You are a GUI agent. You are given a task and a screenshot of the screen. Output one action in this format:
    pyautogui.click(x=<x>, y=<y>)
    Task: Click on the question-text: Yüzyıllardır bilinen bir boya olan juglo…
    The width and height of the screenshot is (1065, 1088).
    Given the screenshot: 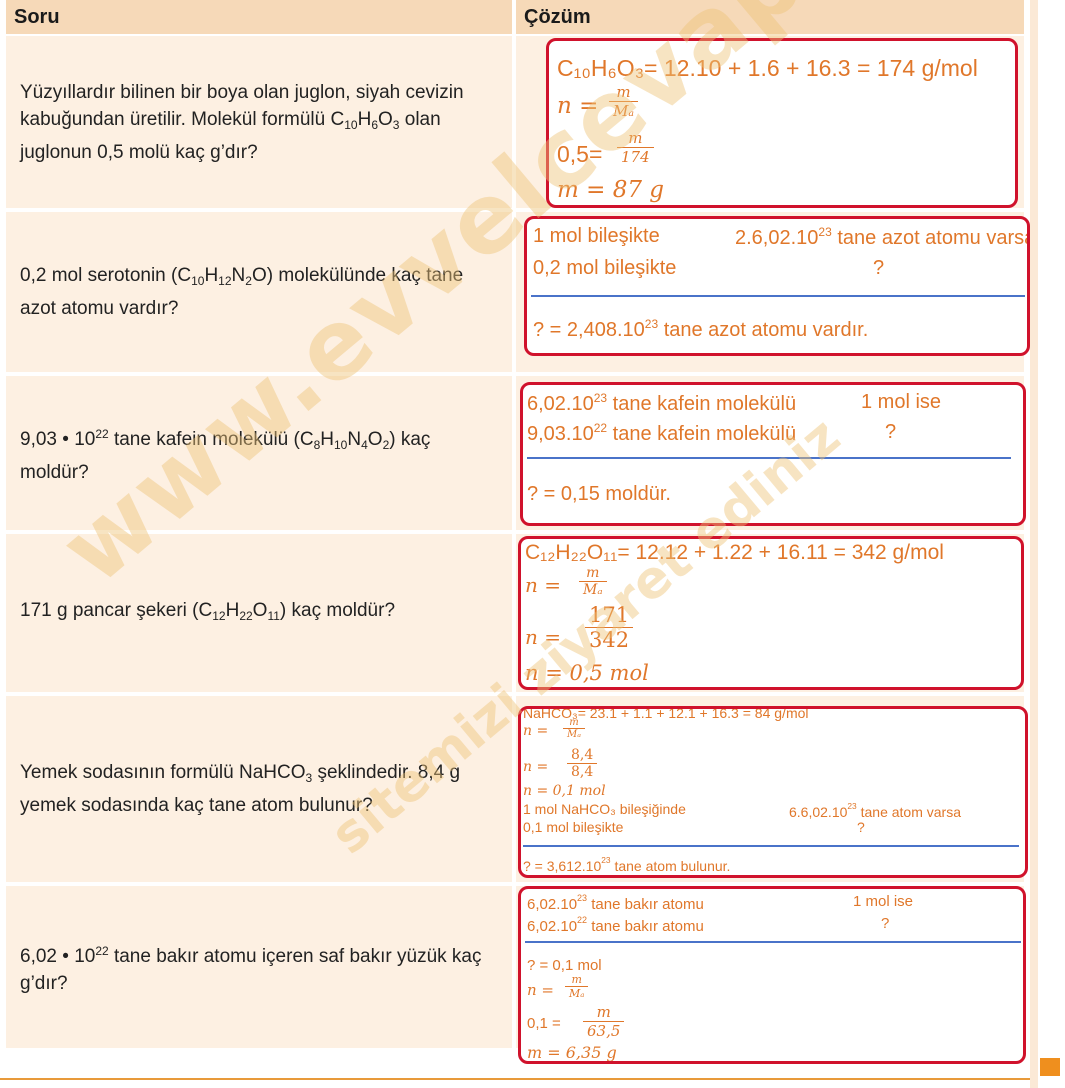 What is the action you would take?
    pyautogui.click(x=242, y=122)
    